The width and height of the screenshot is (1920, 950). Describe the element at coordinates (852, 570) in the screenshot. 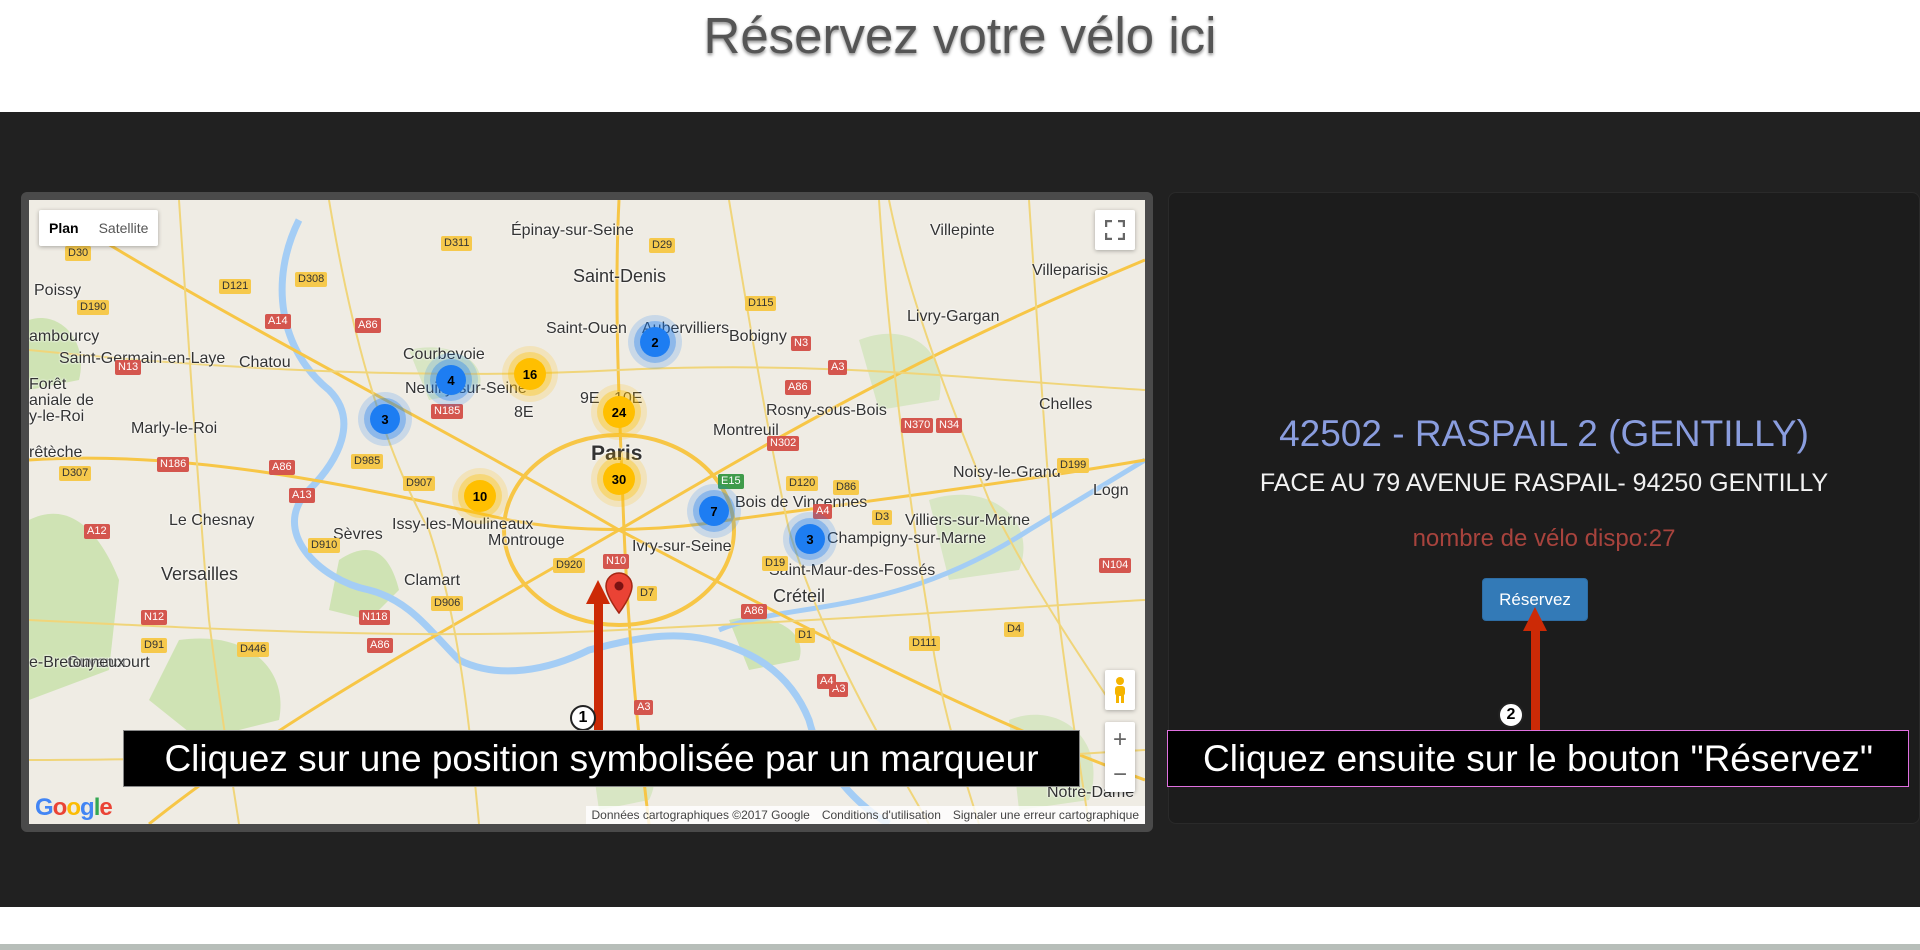

I see `place-label: Saint-Maur-des-Fossés` at that location.